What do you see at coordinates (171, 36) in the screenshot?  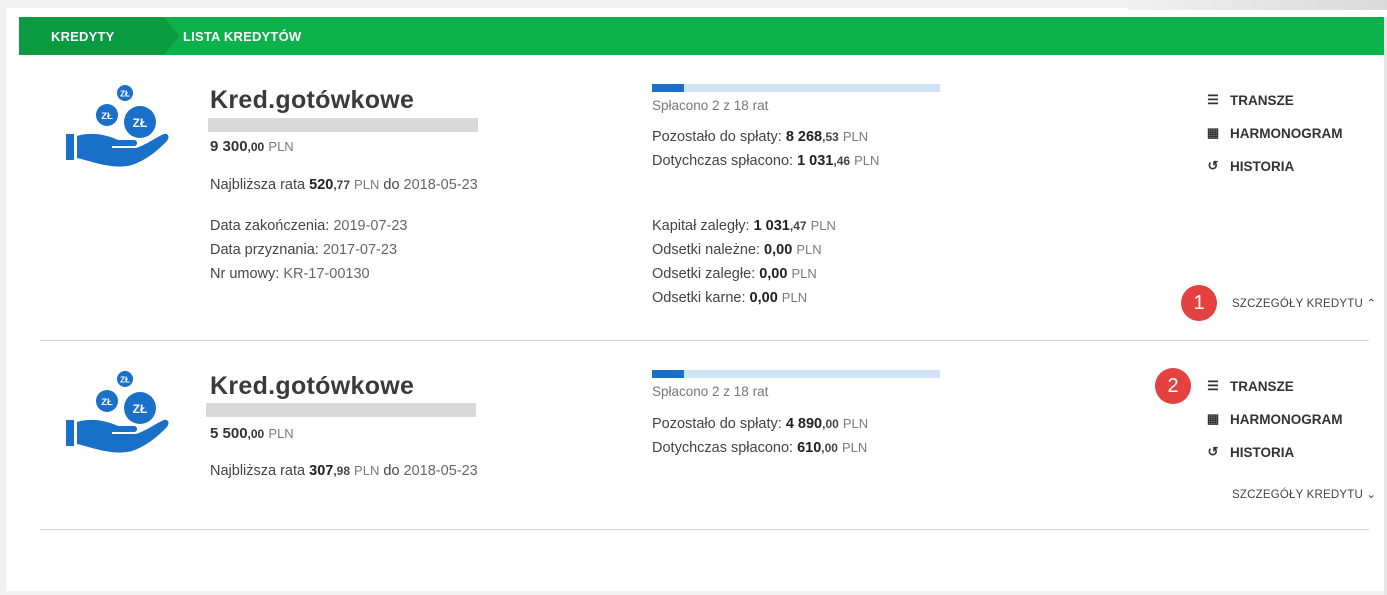 I see `breadcrumb-separator` at bounding box center [171, 36].